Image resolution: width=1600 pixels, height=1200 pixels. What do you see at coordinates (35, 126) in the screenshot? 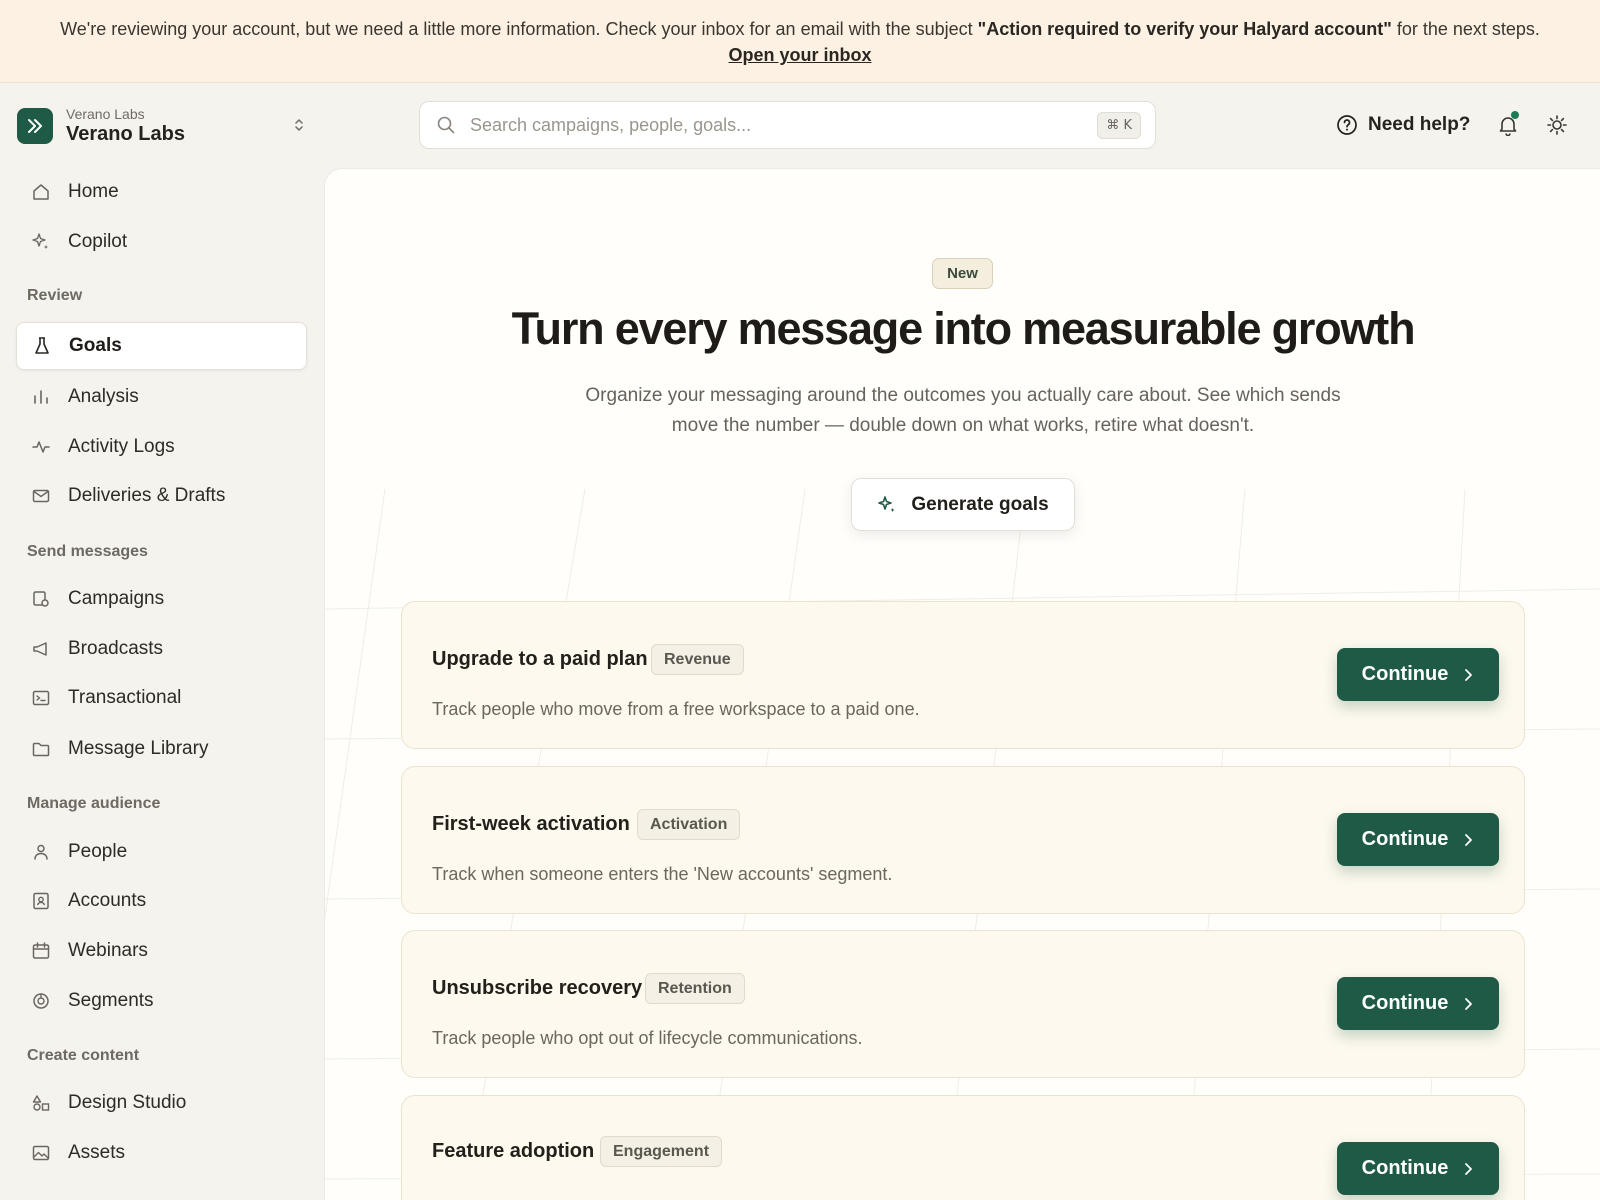
I see `org-logo-icon` at bounding box center [35, 126].